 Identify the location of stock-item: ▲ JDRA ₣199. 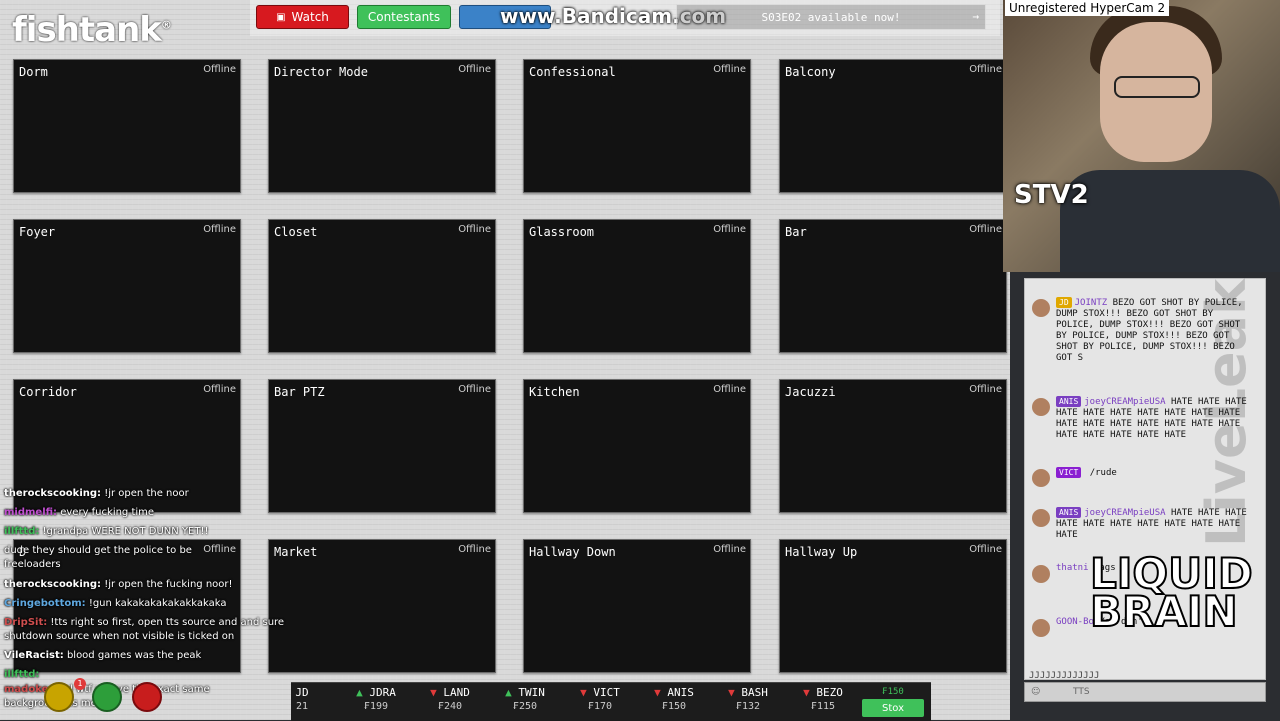
(376, 699).